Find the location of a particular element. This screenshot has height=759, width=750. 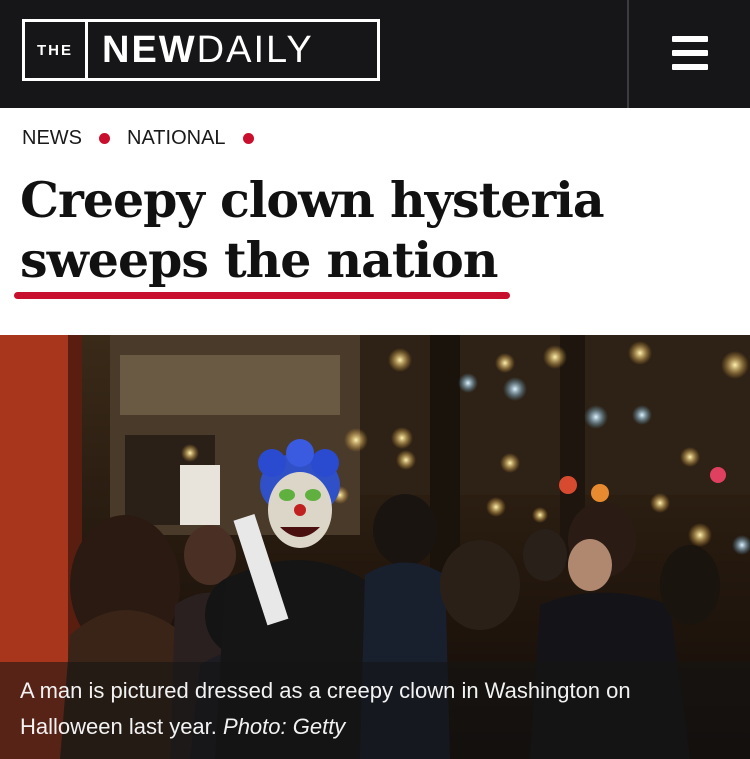

breadcrumb-national: NATIONAL is located at coordinates (176, 138).